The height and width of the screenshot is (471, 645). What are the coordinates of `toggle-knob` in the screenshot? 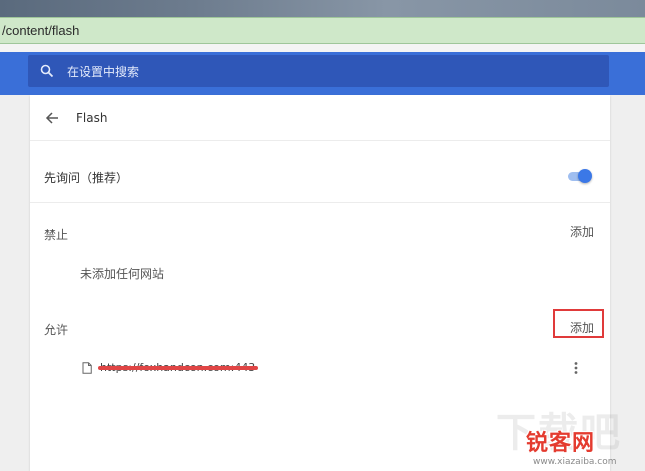 It's located at (585, 176).